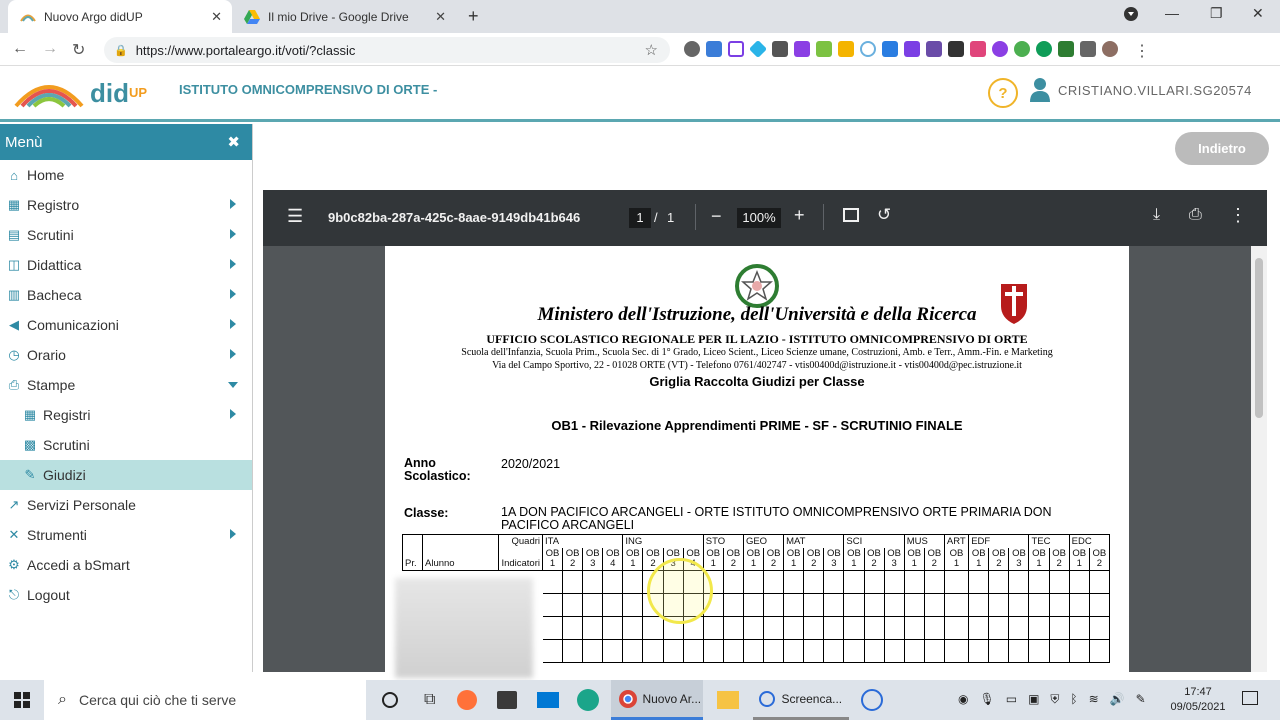  I want to click on close-window-icon: ✕, so click(1258, 13).